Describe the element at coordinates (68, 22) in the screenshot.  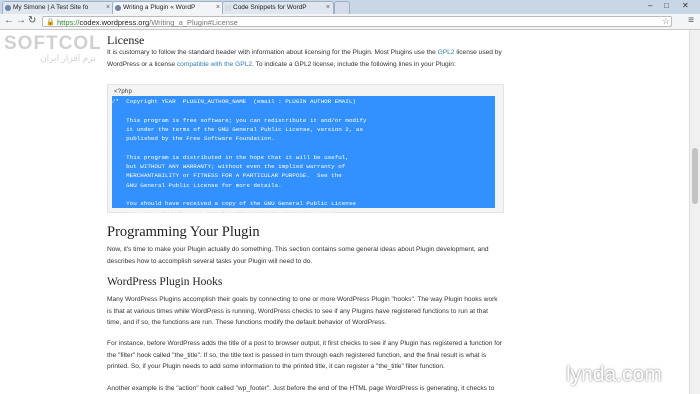
I see `url-scheme: https://` at that location.